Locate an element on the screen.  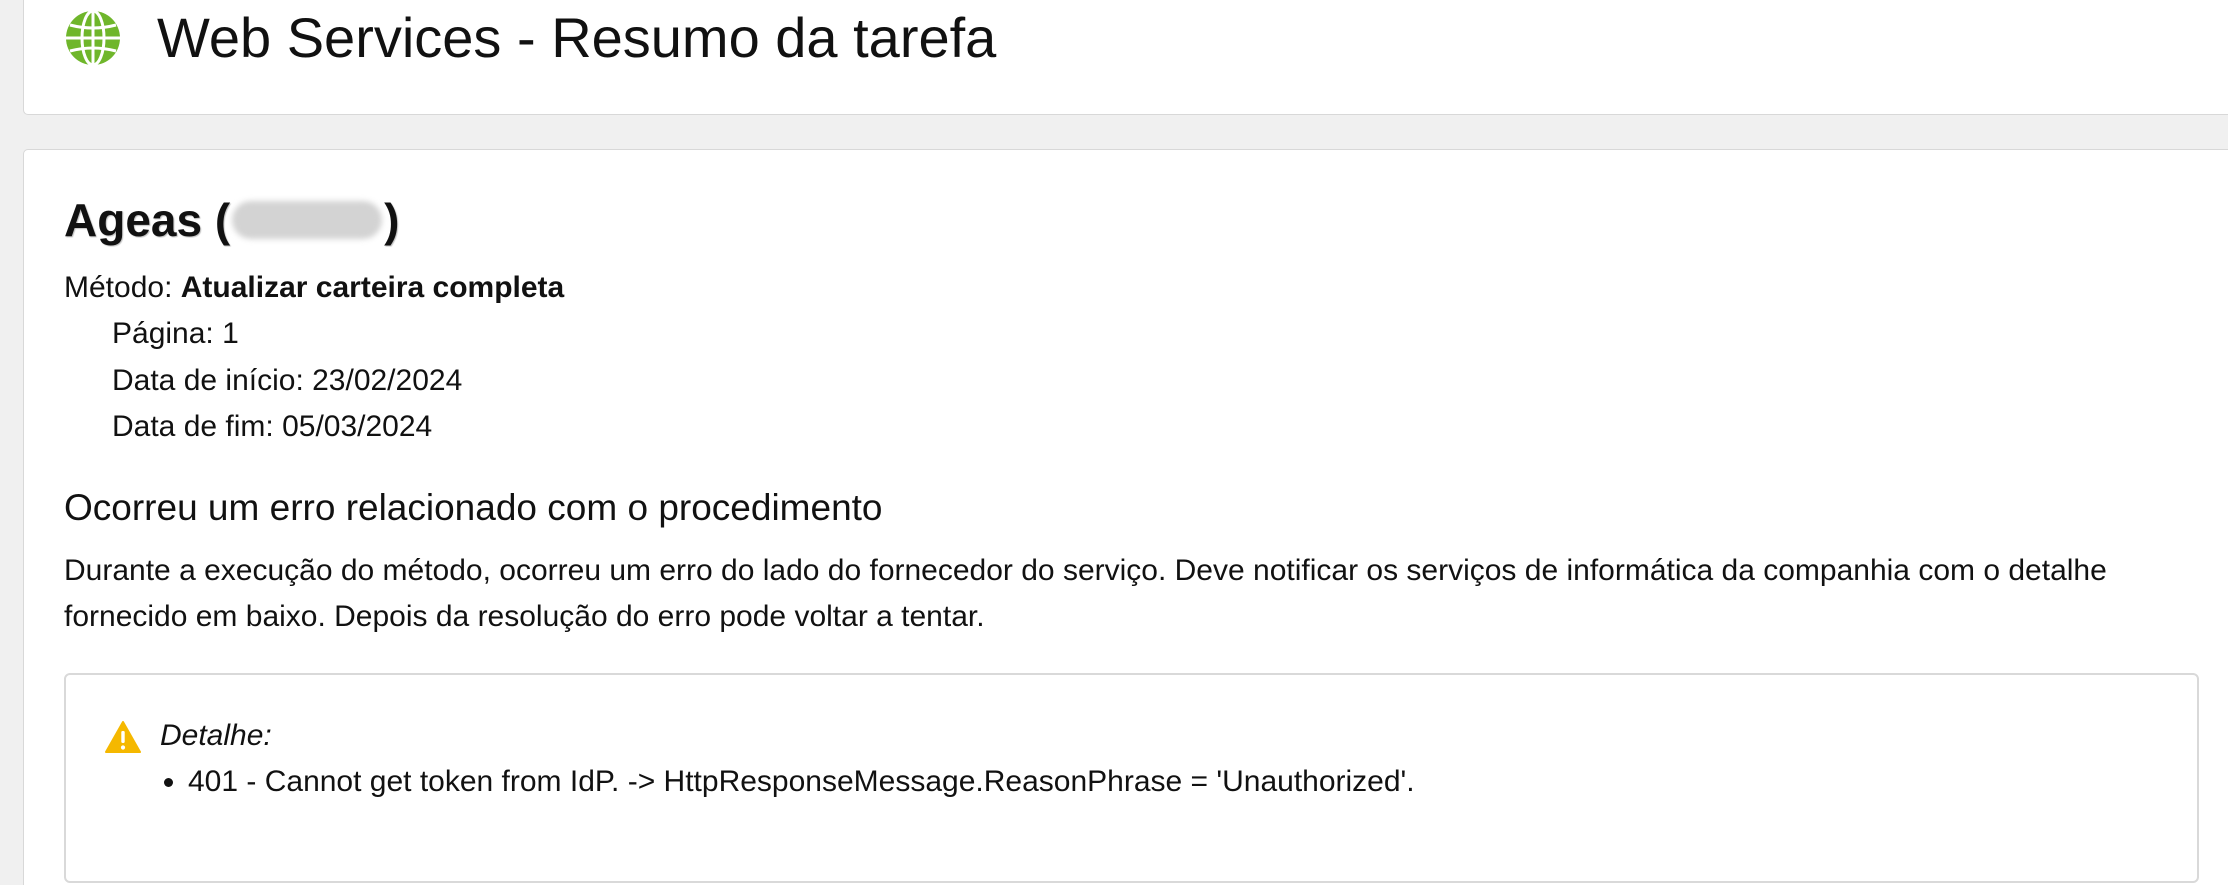
provider-suffix: ) is located at coordinates (392, 220).